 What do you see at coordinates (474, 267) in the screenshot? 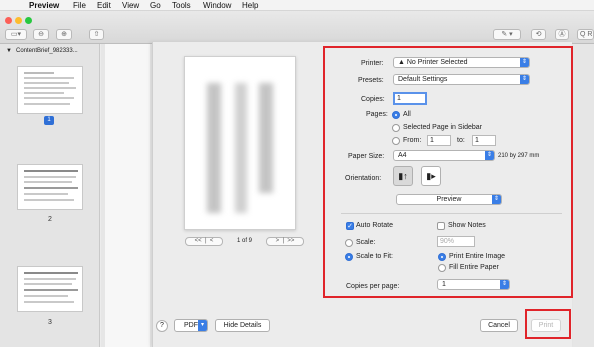
I see `fill-entire-paper-label: Fill Entire Paper` at bounding box center [474, 267].